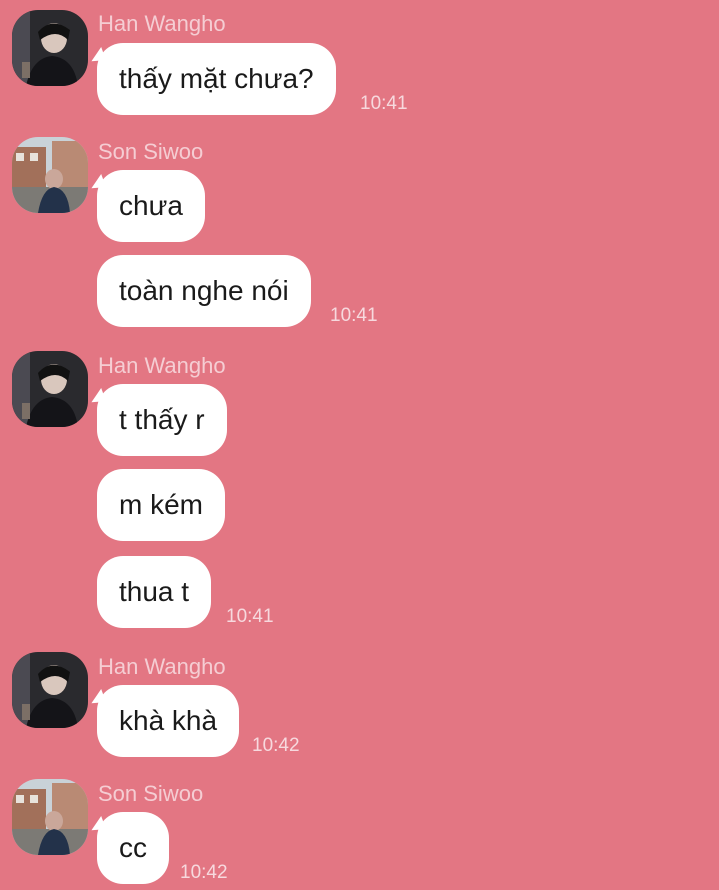 This screenshot has height=890, width=719. I want to click on message-bubble: t thấy r, so click(162, 420).